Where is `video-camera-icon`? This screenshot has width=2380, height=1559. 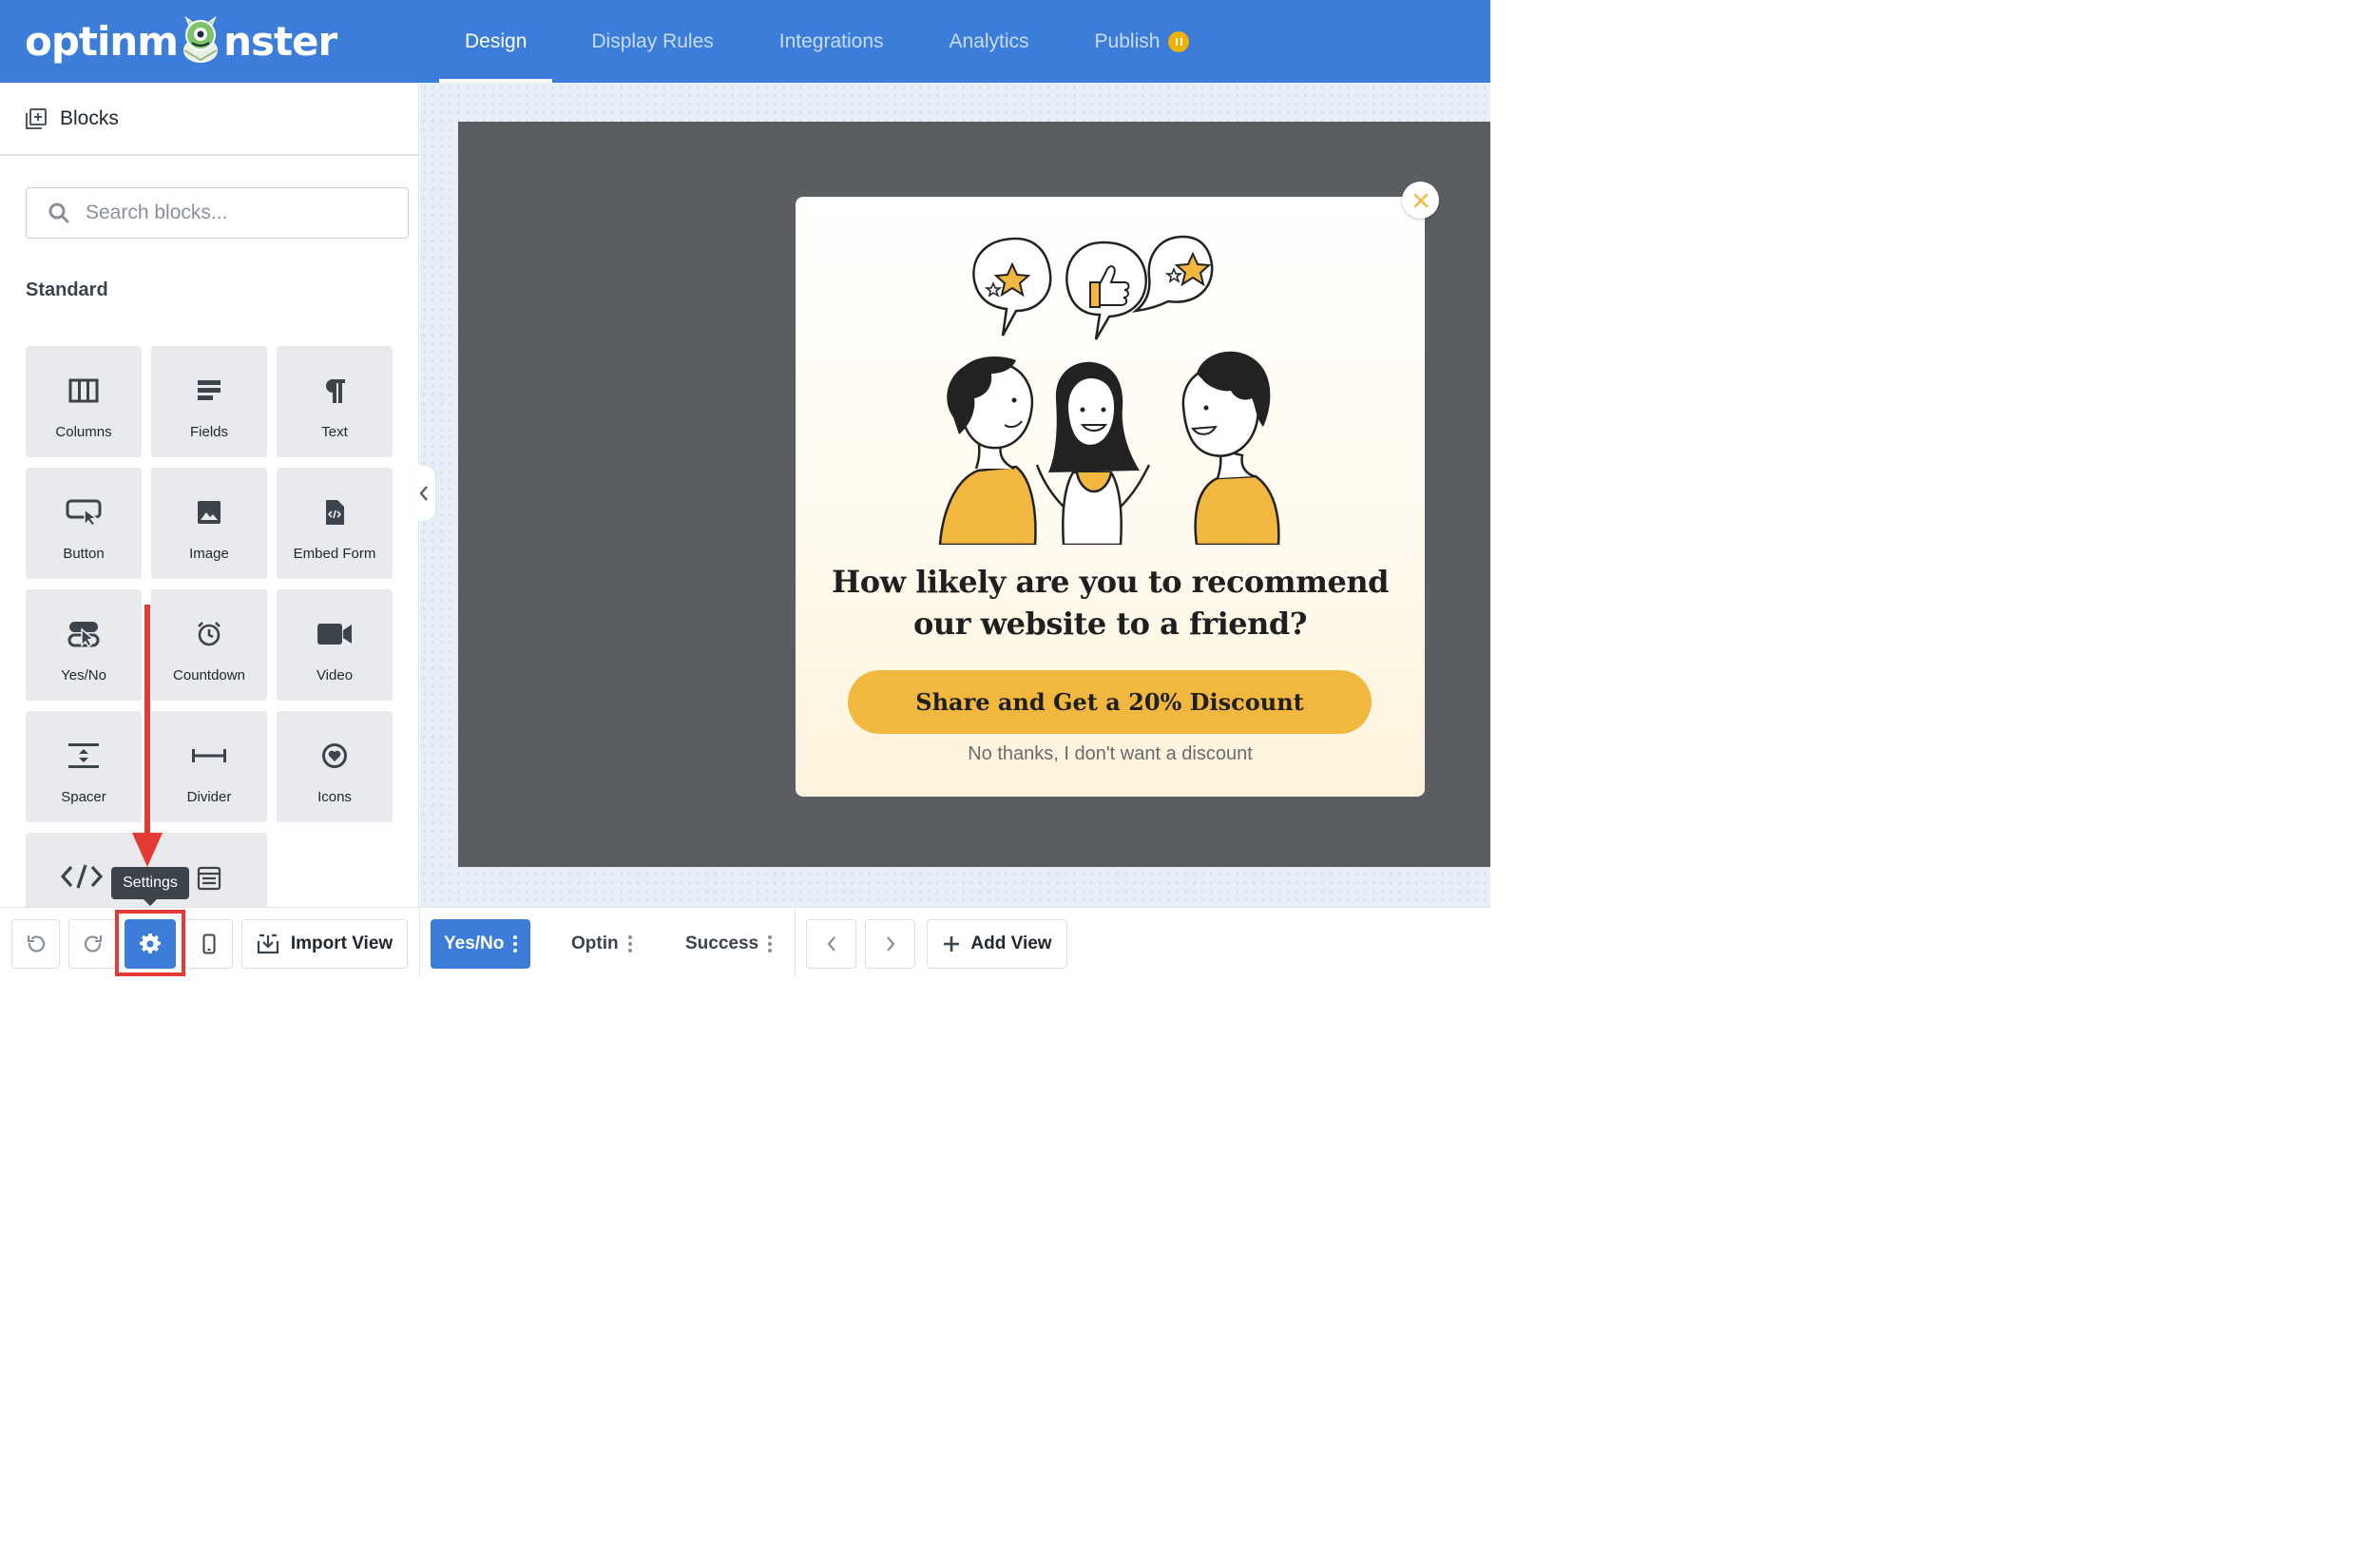 video-camera-icon is located at coordinates (335, 634).